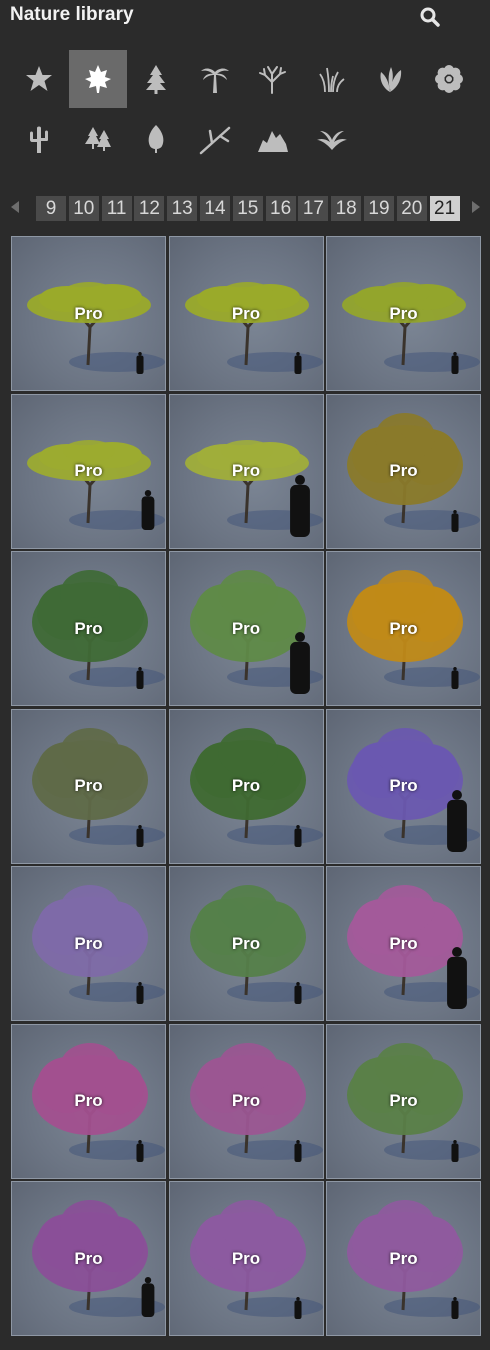 This screenshot has height=1350, width=490. What do you see at coordinates (245, 17) in the screenshot?
I see `header: Nature library` at bounding box center [245, 17].